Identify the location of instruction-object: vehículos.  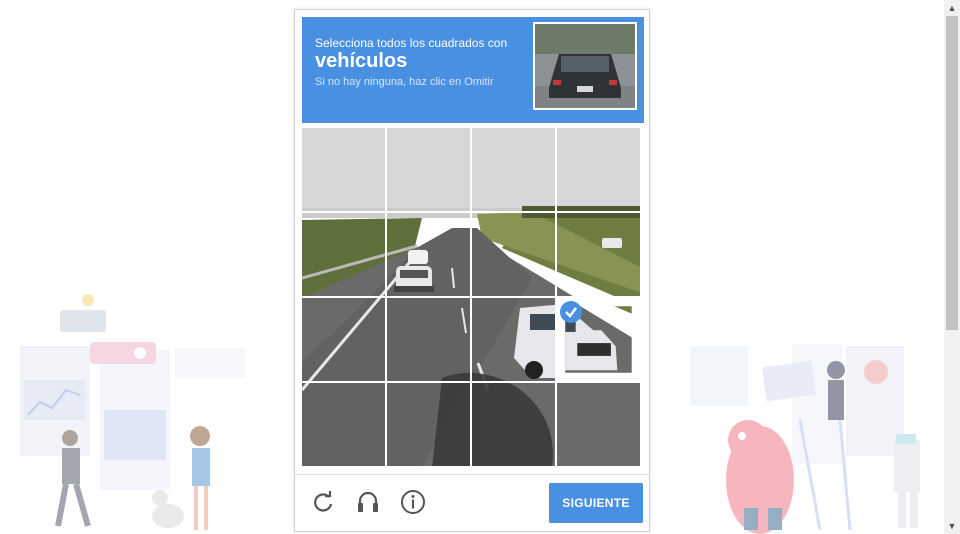
(361, 61).